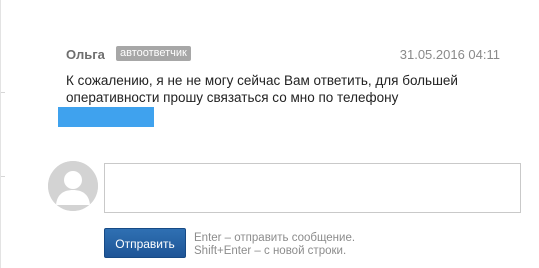  What do you see at coordinates (275, 238) in the screenshot?
I see `hint-enter: Enter – отправить сообщение.` at bounding box center [275, 238].